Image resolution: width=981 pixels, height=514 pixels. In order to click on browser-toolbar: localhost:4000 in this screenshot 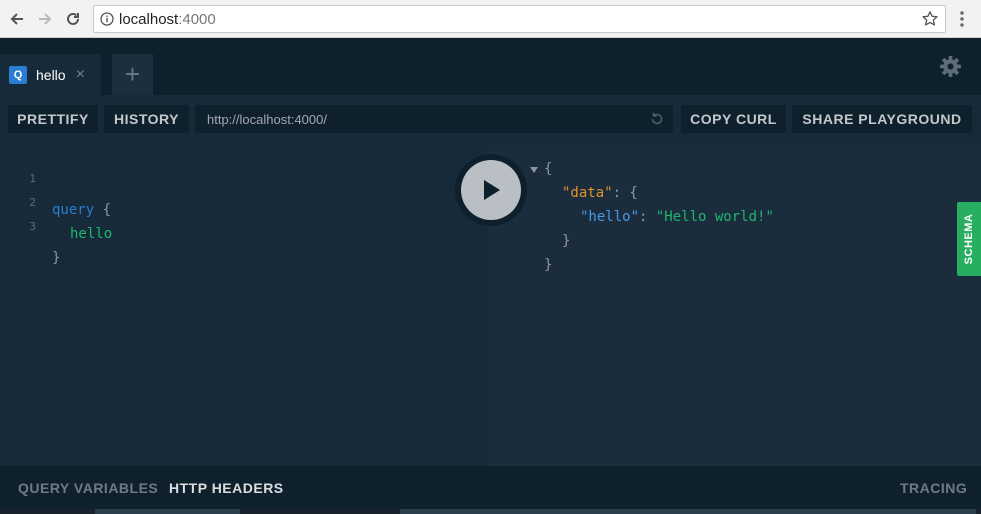, I will do `click(490, 19)`.